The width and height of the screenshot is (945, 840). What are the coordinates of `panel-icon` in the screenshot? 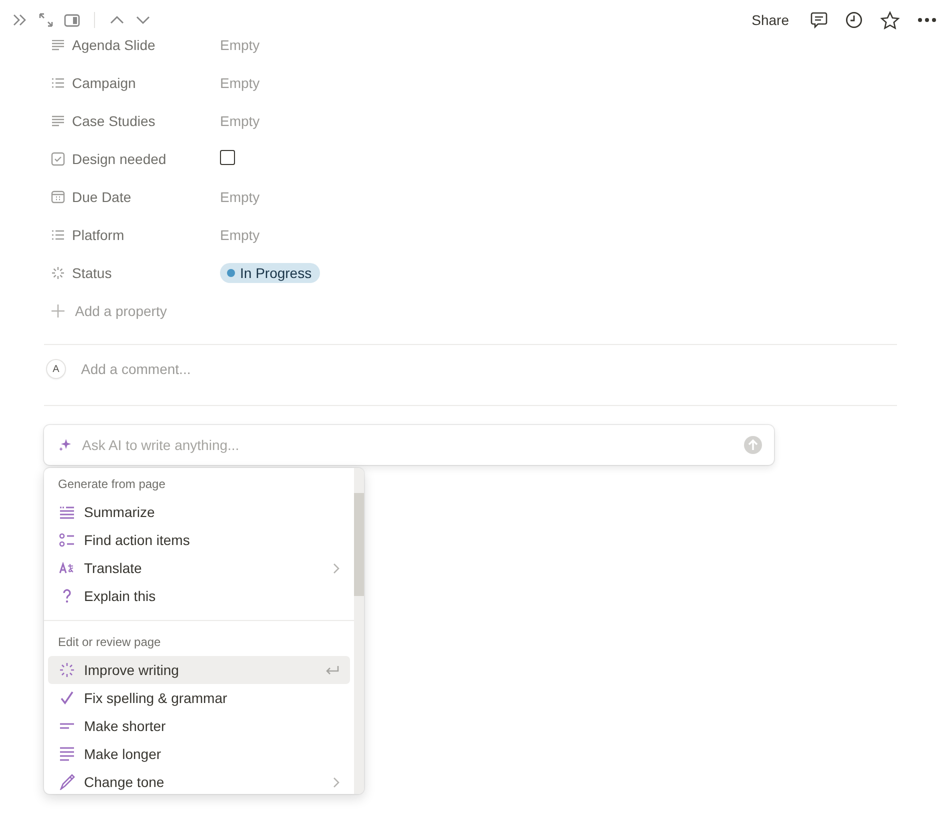 It's located at (72, 20).